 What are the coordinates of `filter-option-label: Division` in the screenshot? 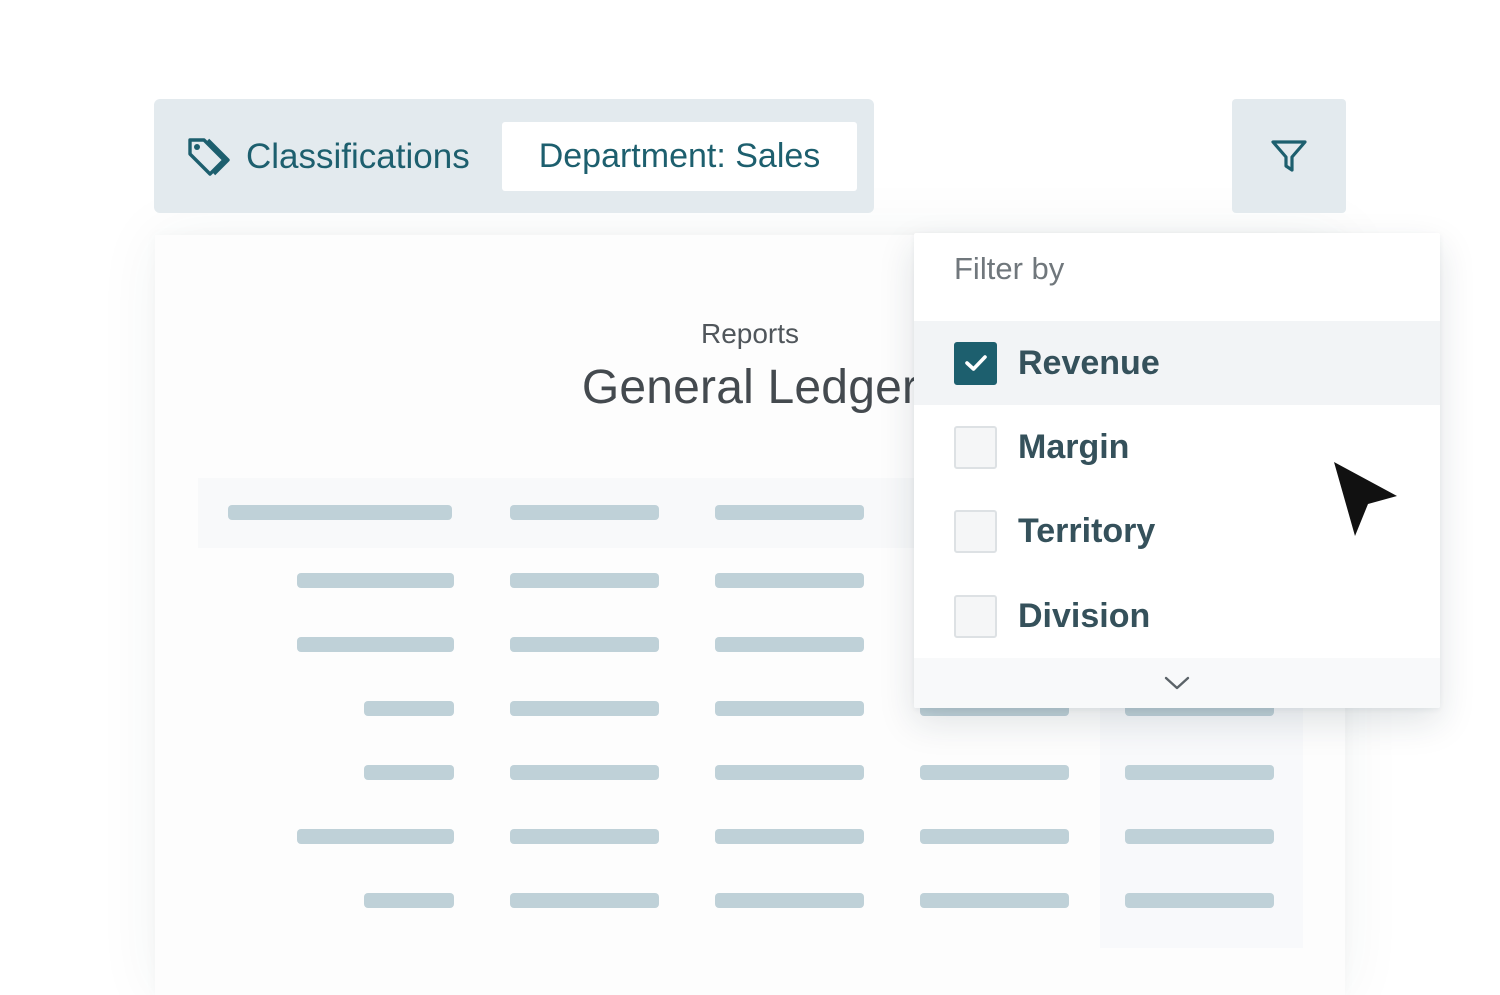 It's located at (1084, 615).